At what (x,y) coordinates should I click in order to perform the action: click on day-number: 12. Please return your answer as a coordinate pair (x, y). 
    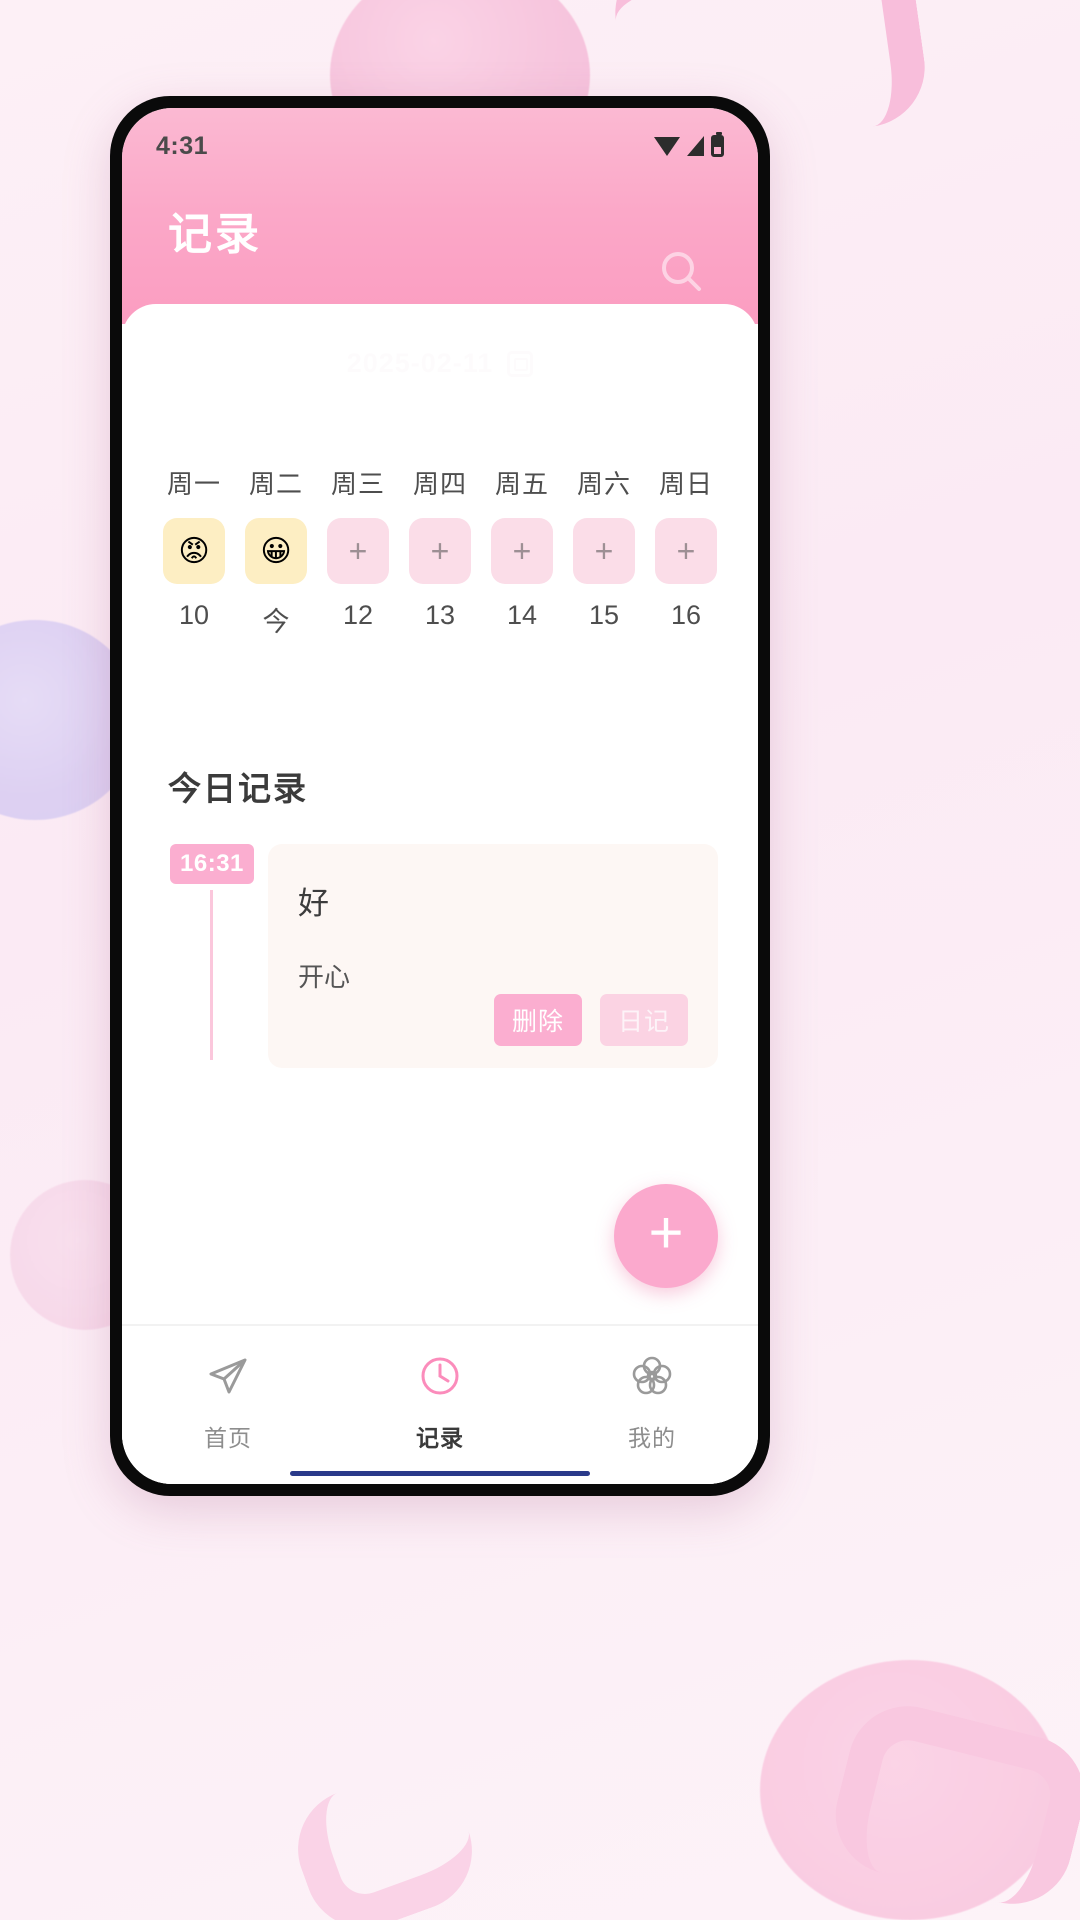
    Looking at the image, I should click on (358, 615).